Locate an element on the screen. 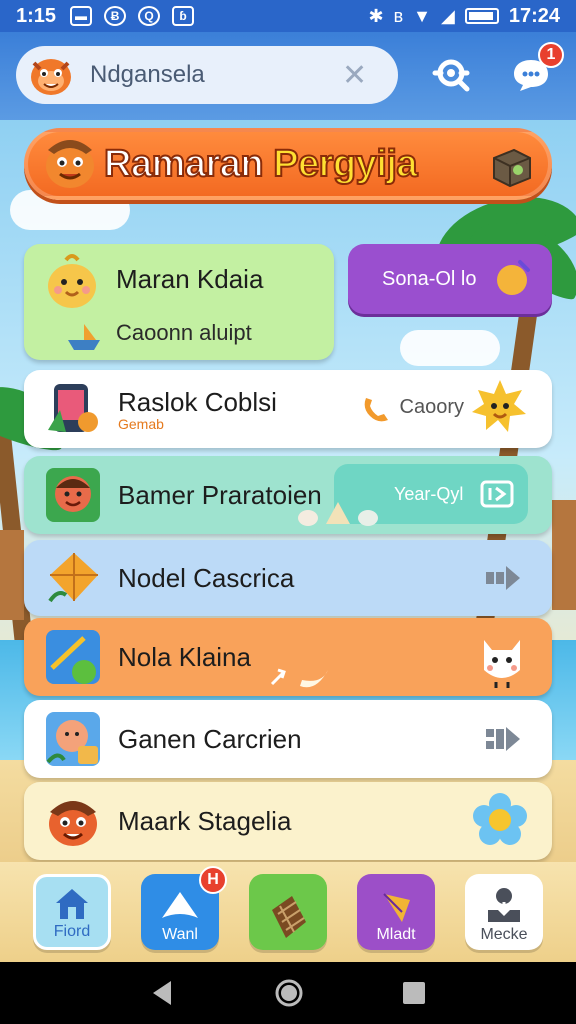 Image resolution: width=576 pixels, height=1024 pixels. mascot-avatar-icon is located at coordinates (51, 77).